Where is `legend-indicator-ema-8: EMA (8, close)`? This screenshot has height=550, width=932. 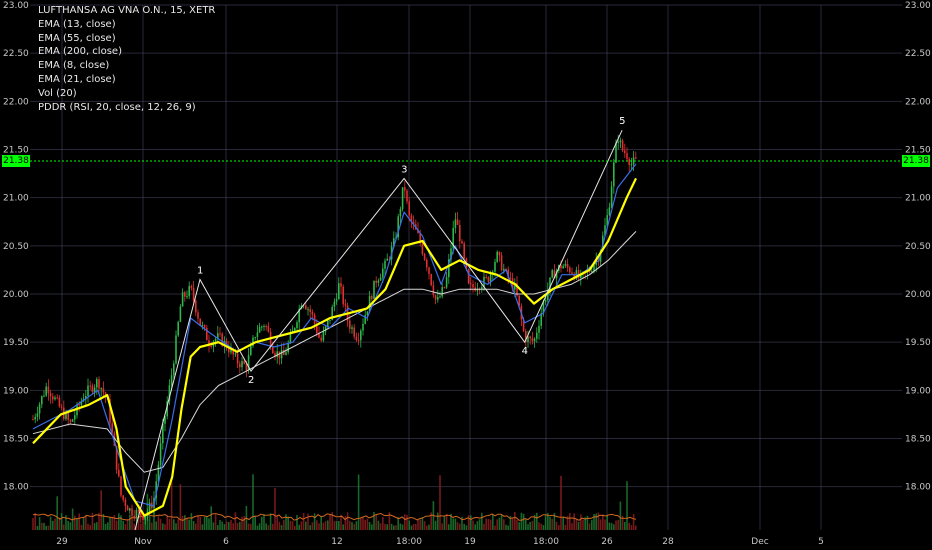
legend-indicator-ema-8: EMA (8, close) is located at coordinates (126, 66).